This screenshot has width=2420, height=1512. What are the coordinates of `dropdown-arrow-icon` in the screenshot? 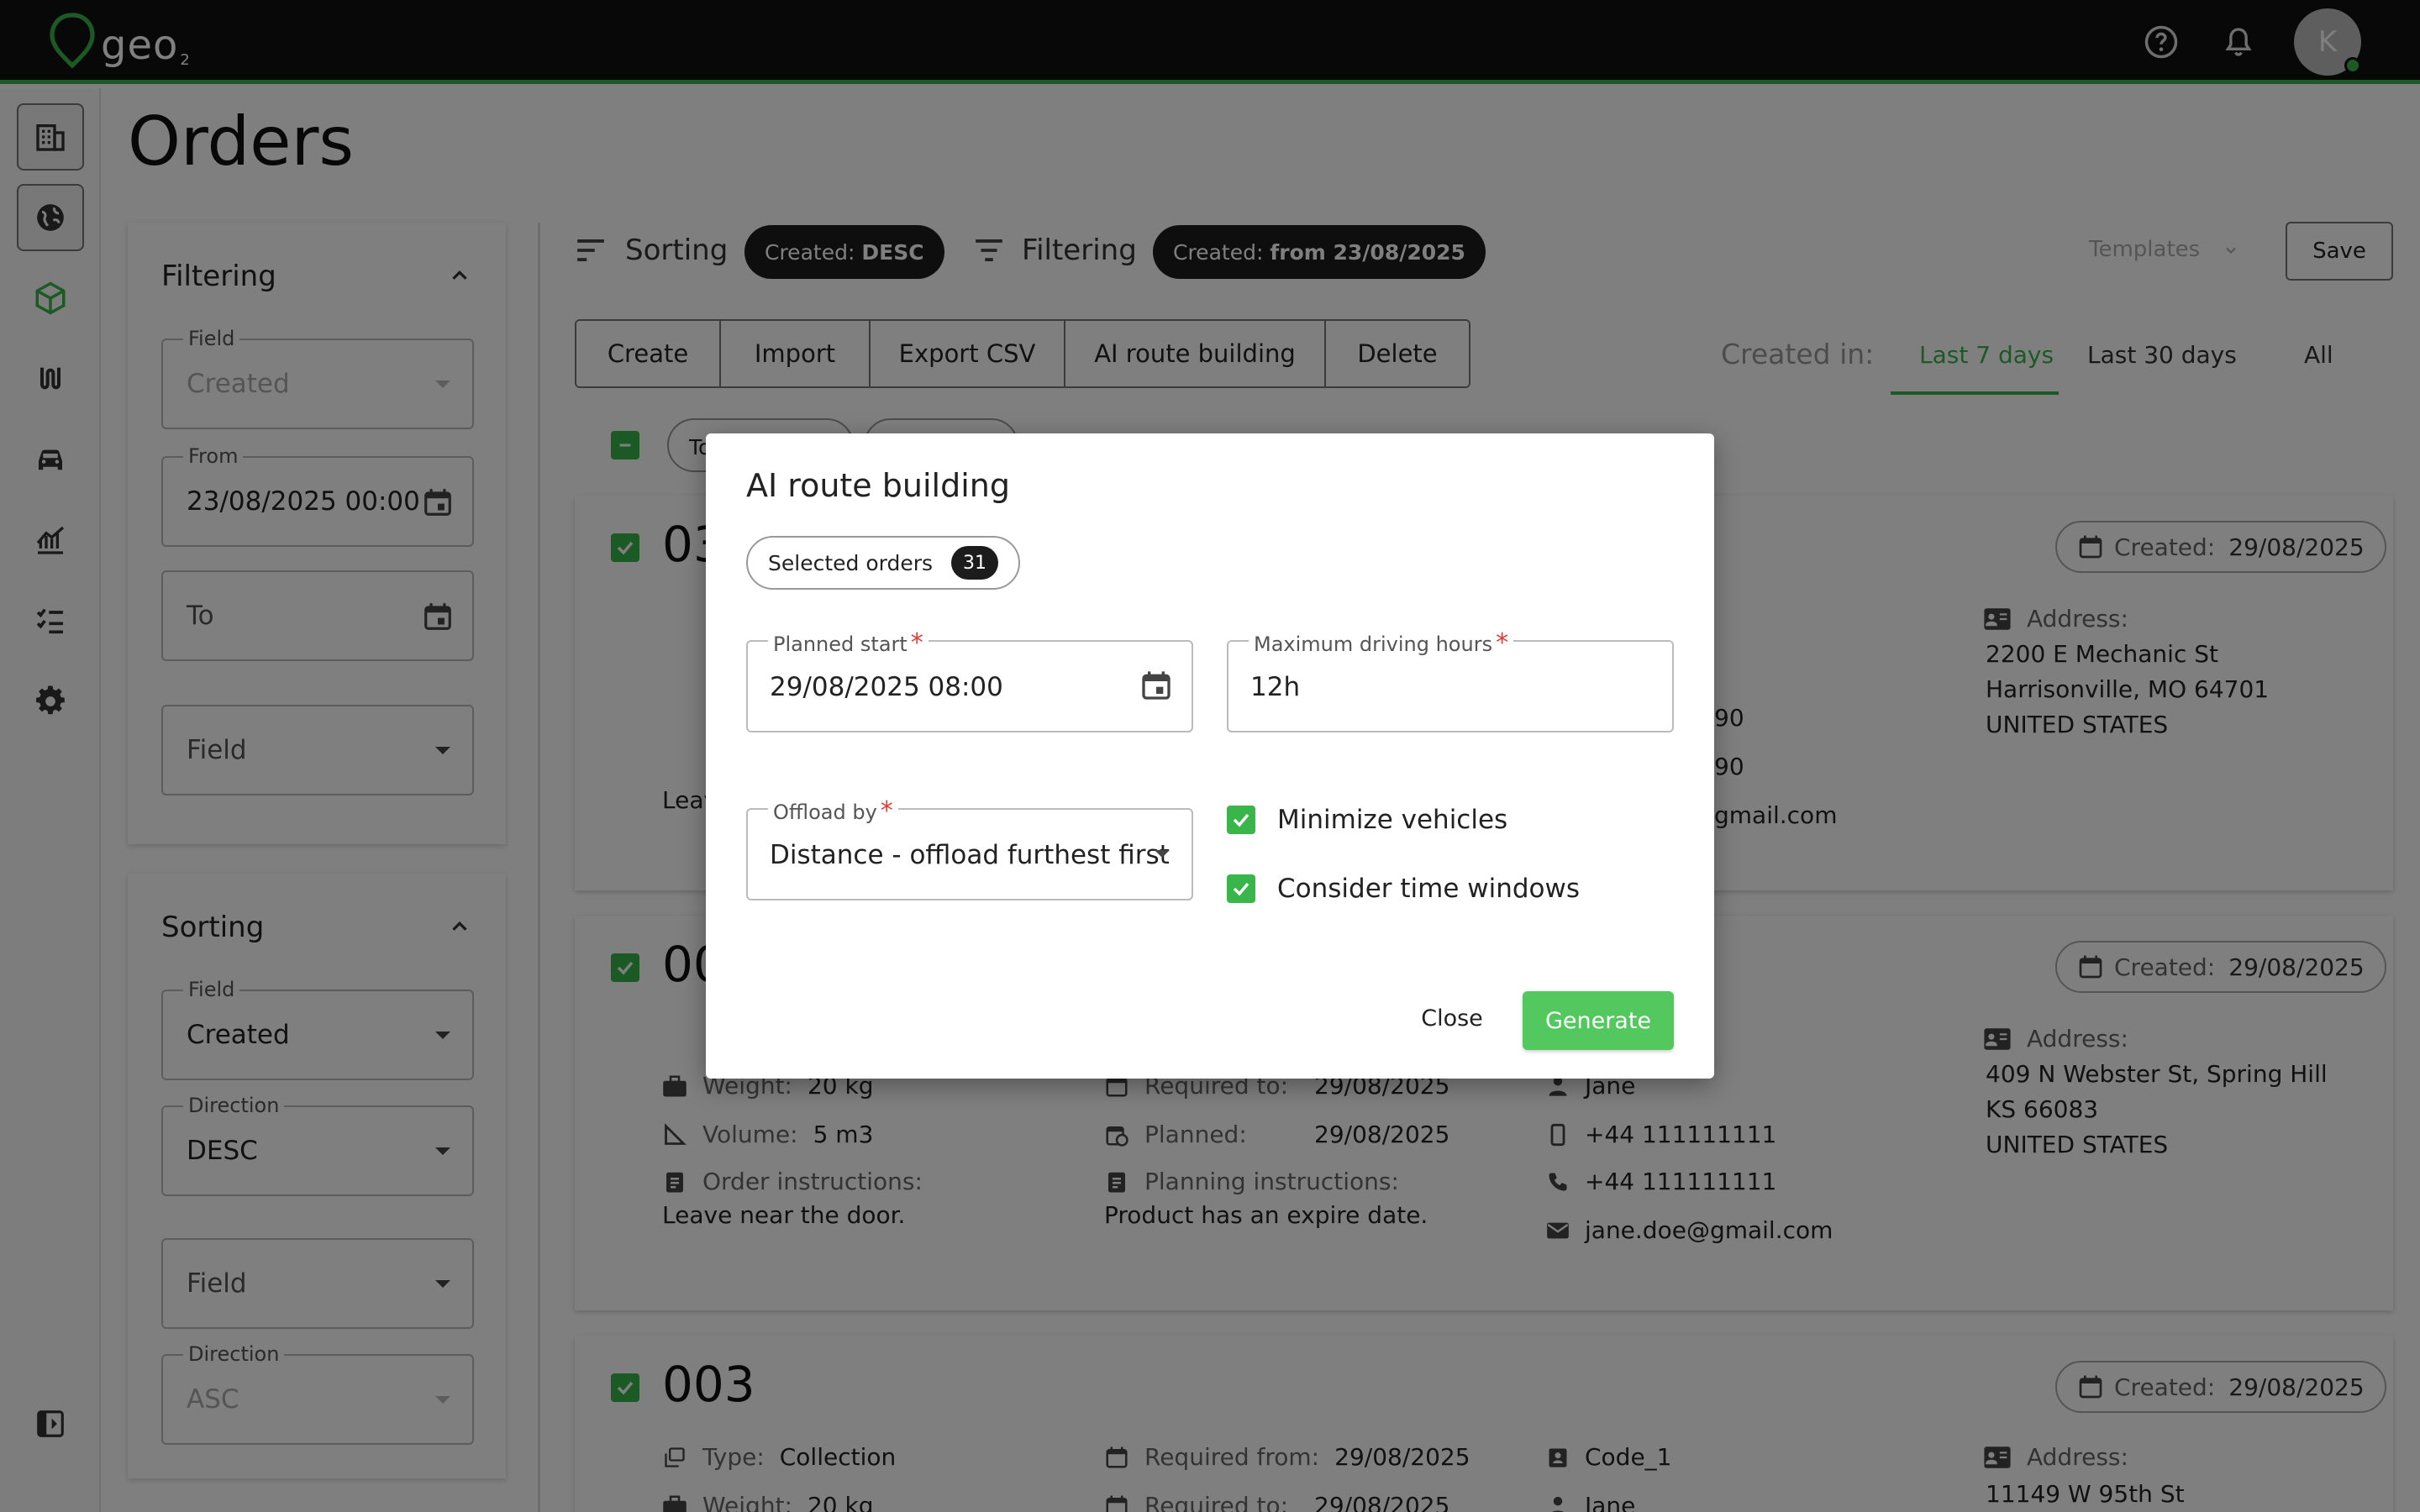 It's located at (1163, 854).